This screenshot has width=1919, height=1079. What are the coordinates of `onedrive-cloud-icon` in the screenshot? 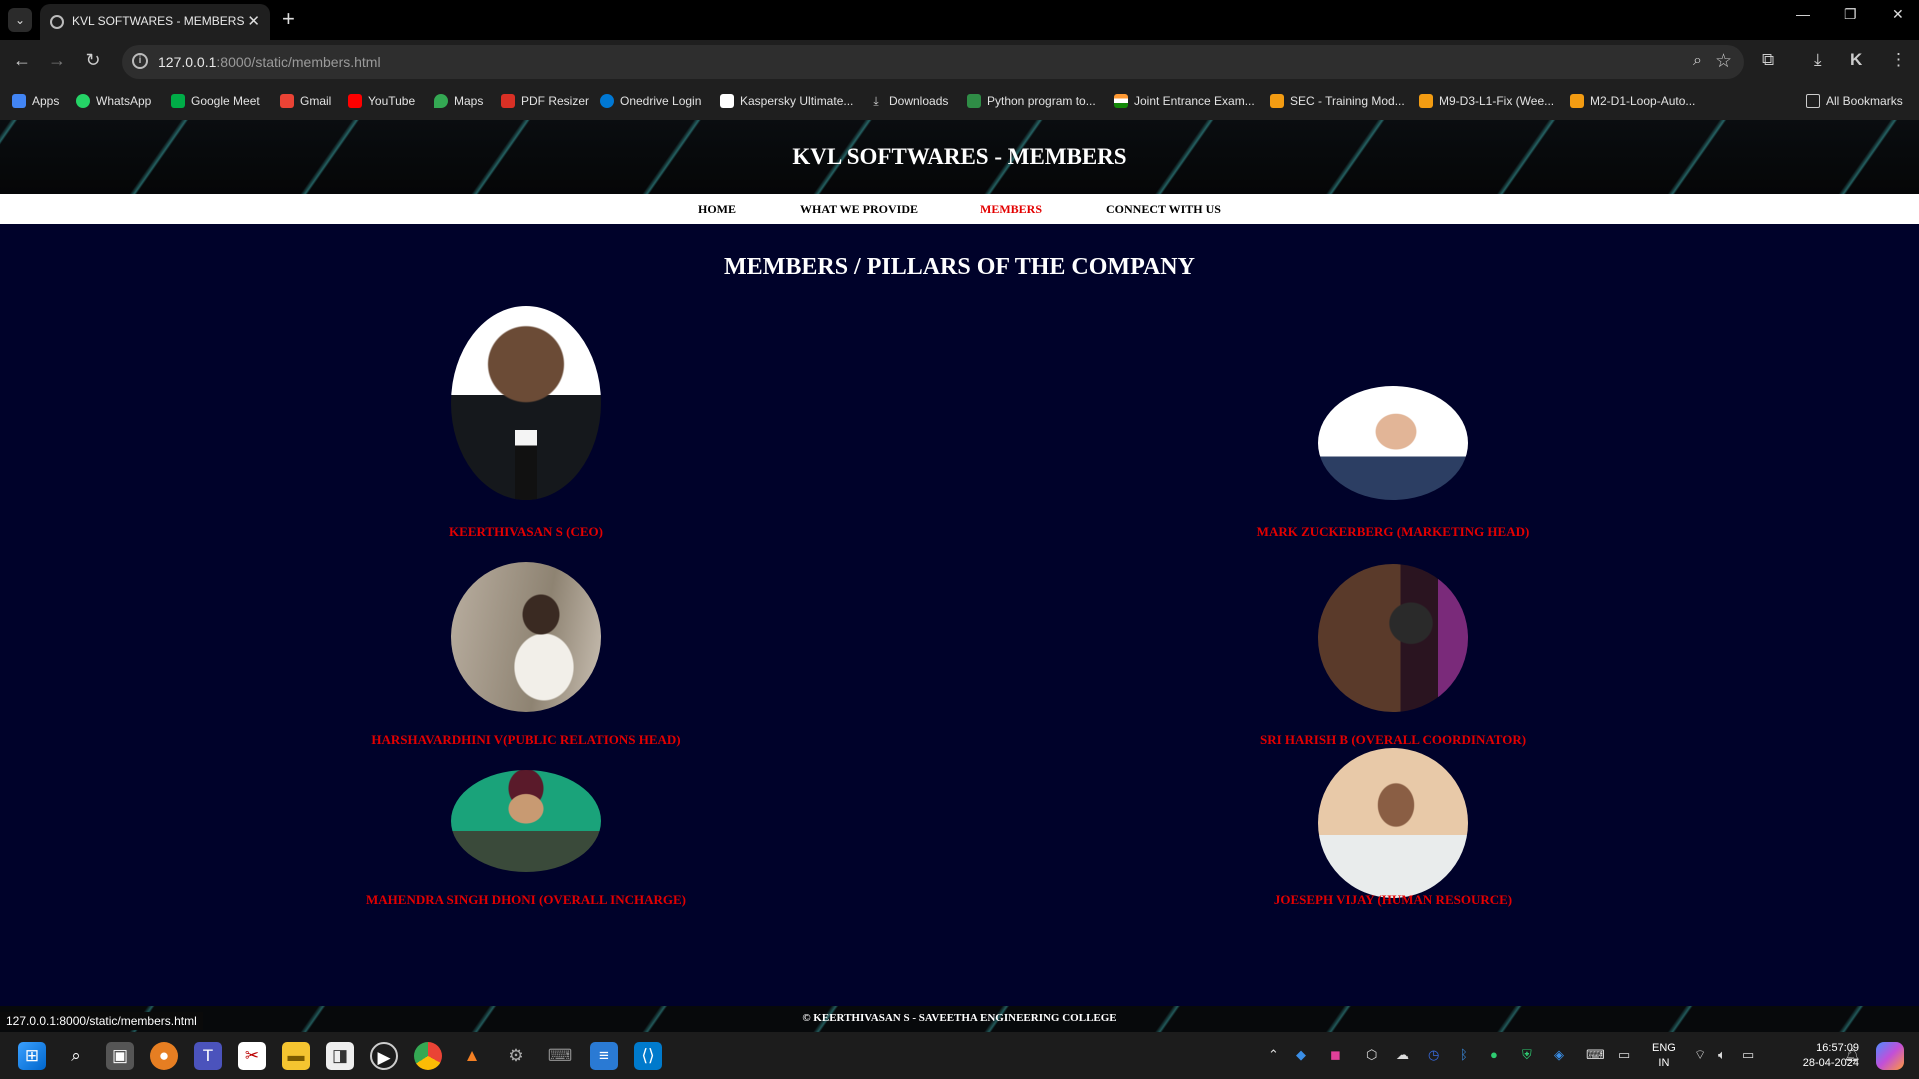 It's located at (607, 101).